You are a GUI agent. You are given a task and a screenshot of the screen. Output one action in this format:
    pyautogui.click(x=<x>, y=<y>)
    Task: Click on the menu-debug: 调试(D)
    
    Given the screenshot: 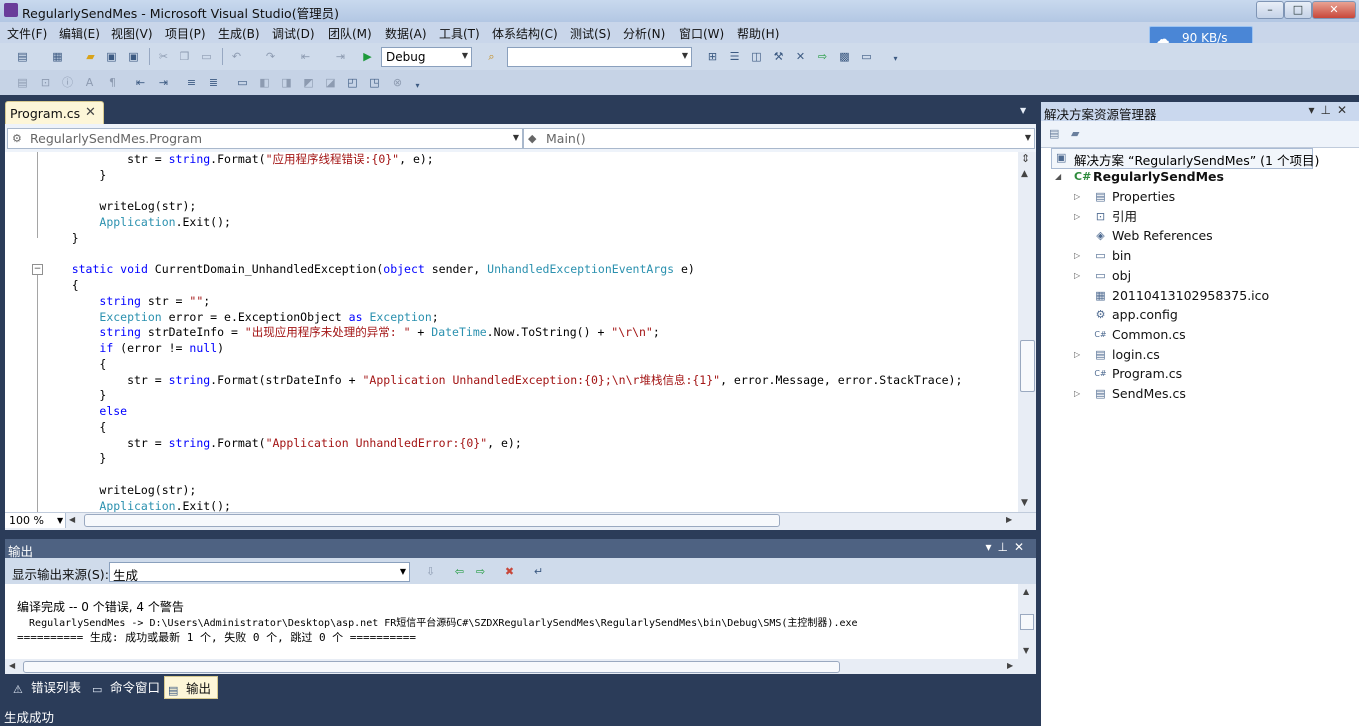 What is the action you would take?
    pyautogui.click(x=293, y=33)
    